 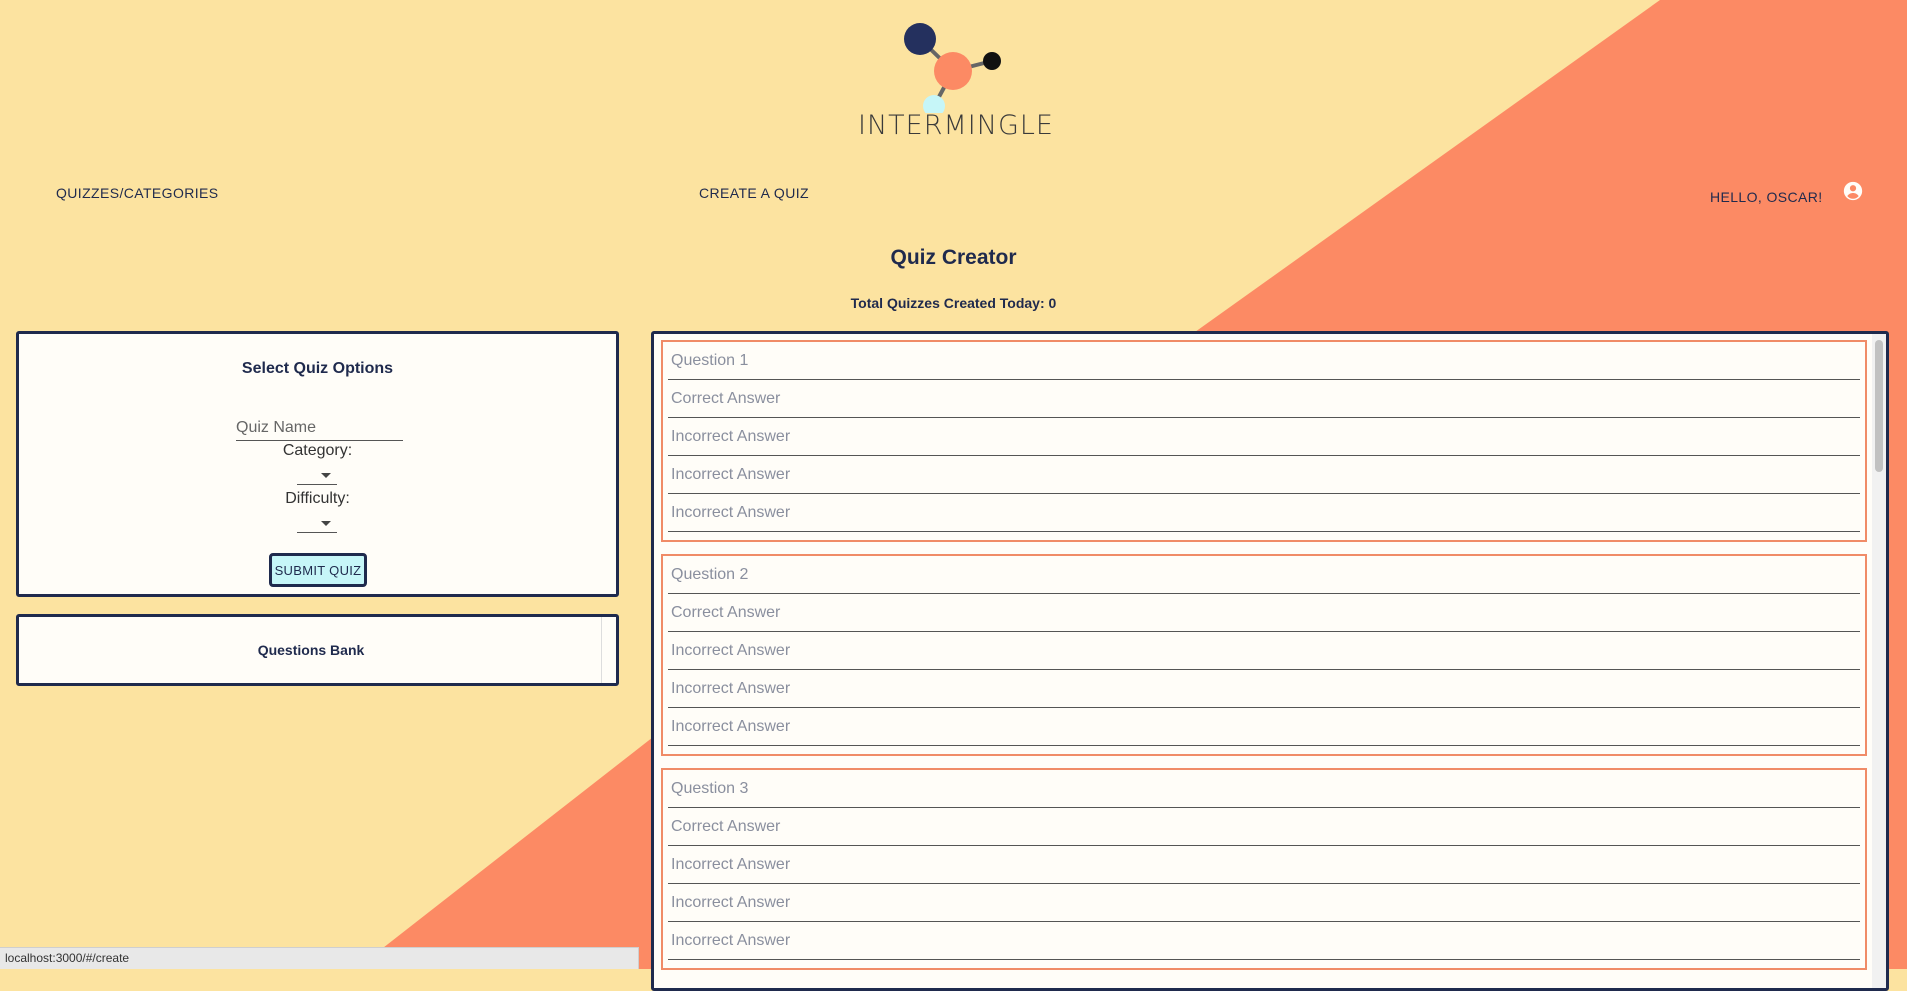 What do you see at coordinates (1264, 575) in the screenshot?
I see `question-input: Question 2` at bounding box center [1264, 575].